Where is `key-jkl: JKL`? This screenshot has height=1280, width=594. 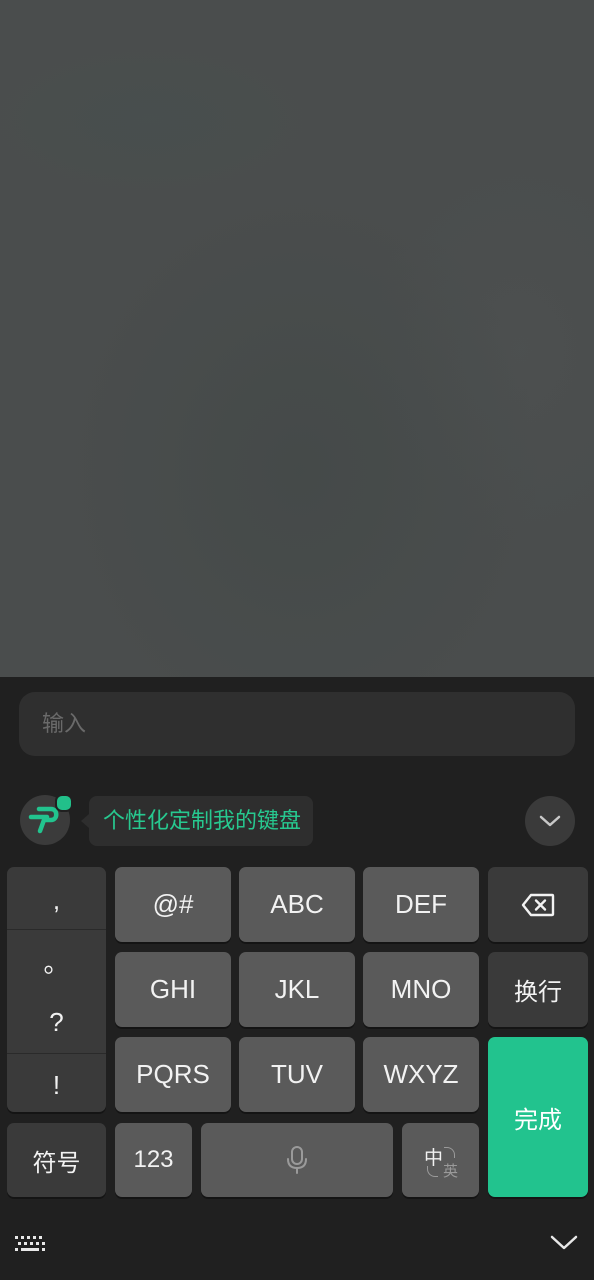 key-jkl: JKL is located at coordinates (297, 989).